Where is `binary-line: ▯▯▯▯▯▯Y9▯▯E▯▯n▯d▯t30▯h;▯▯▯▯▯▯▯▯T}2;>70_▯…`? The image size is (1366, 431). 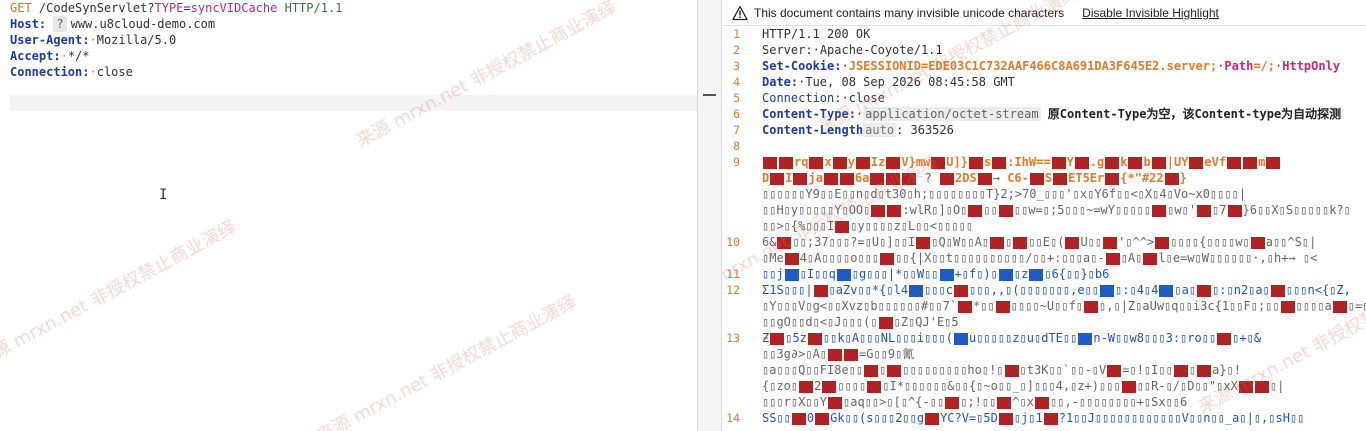
binary-line: ▯▯▯▯▯▯Y9▯▯E▯▯n▯d▯t30▯h;▯▯▯▯▯▯▯▯T}2;>70_▯… is located at coordinates (1044, 194).